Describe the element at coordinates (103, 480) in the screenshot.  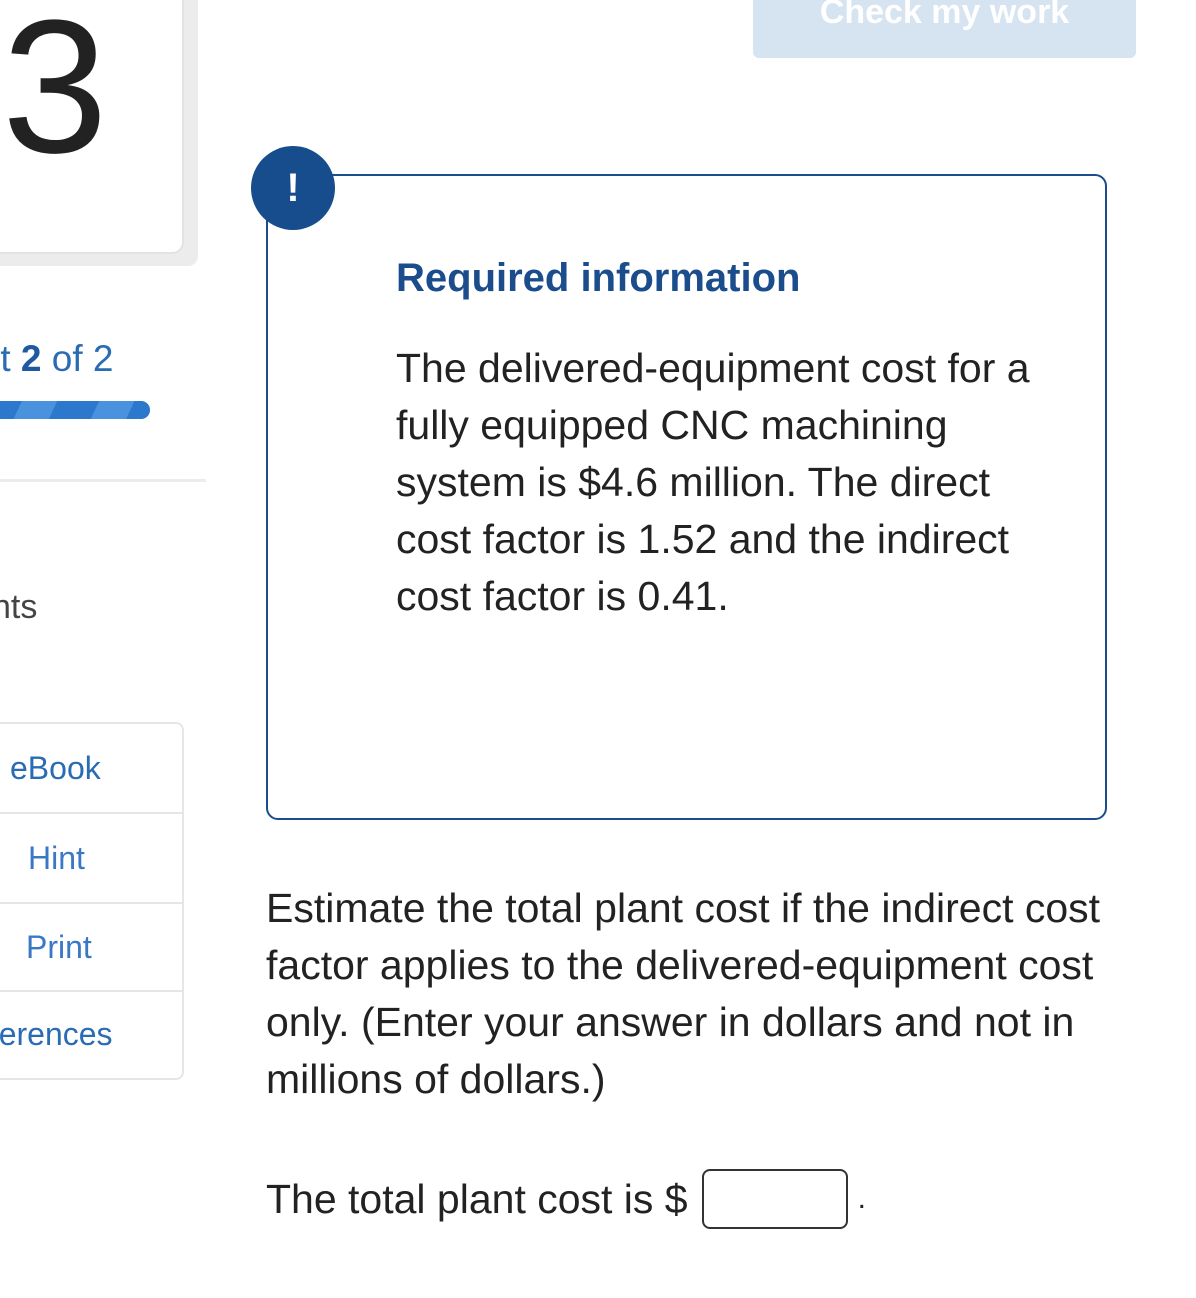
I see `divider` at that location.